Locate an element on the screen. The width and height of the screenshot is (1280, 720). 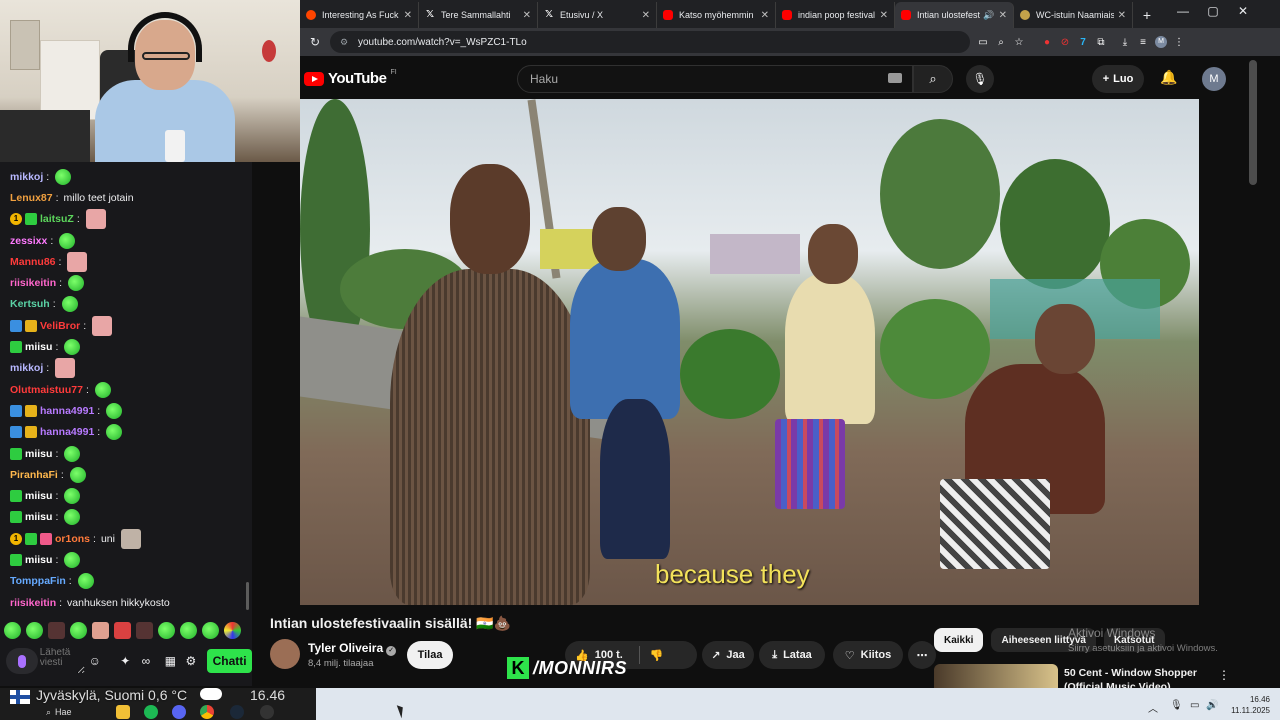
cast-icon: ▭ is located at coordinates (983, 42).